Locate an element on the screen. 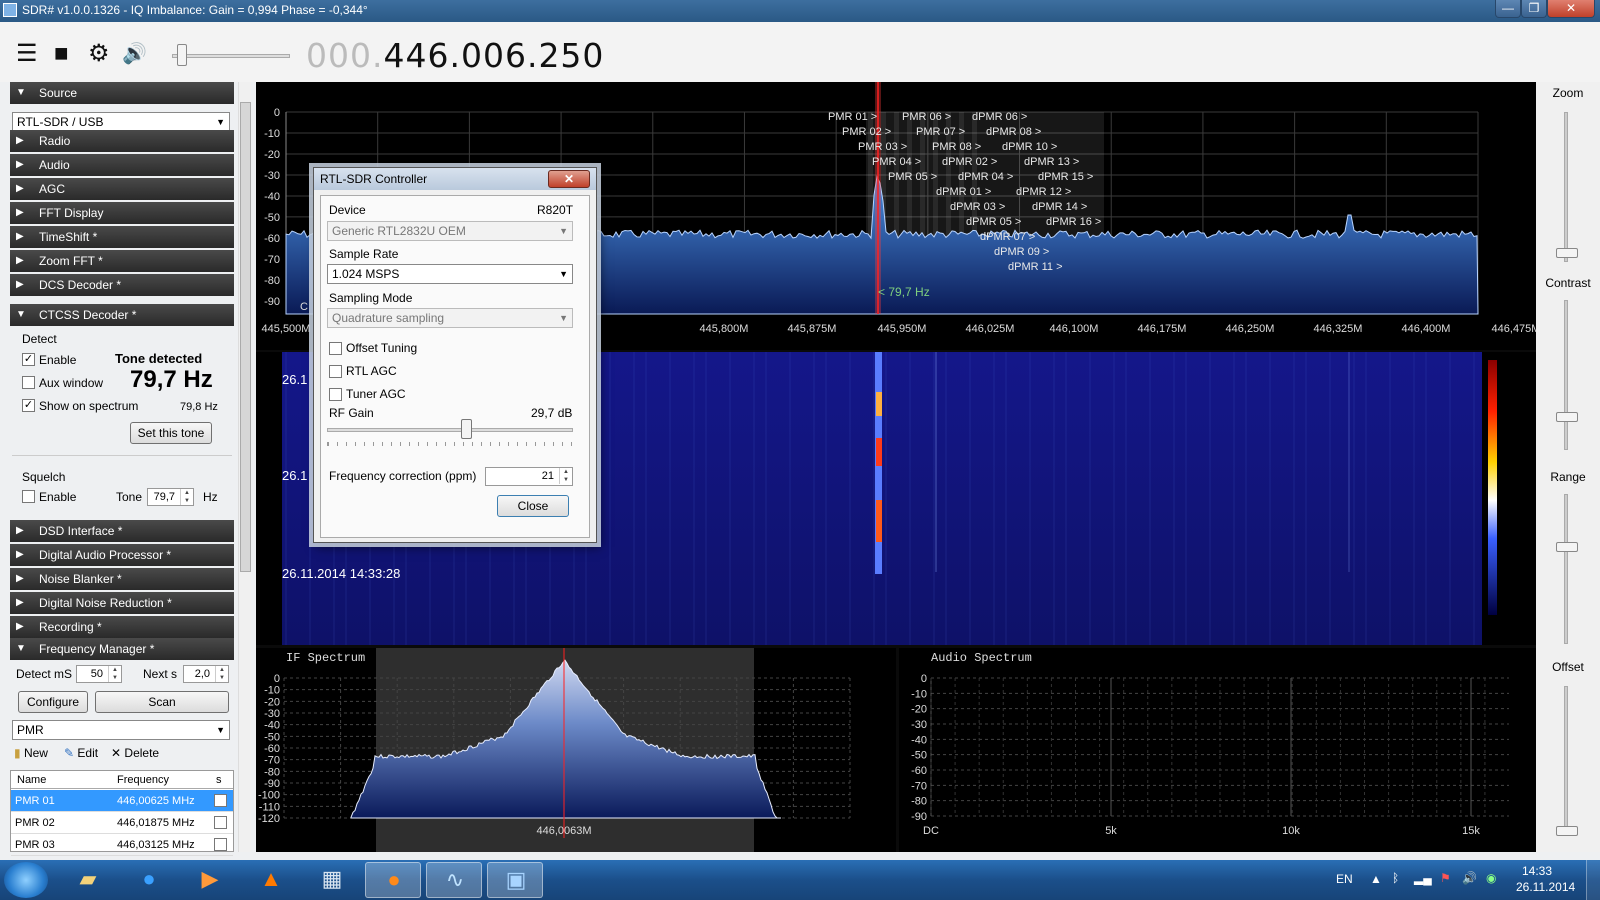  section-header: ▶ AGC is located at coordinates (122, 189).